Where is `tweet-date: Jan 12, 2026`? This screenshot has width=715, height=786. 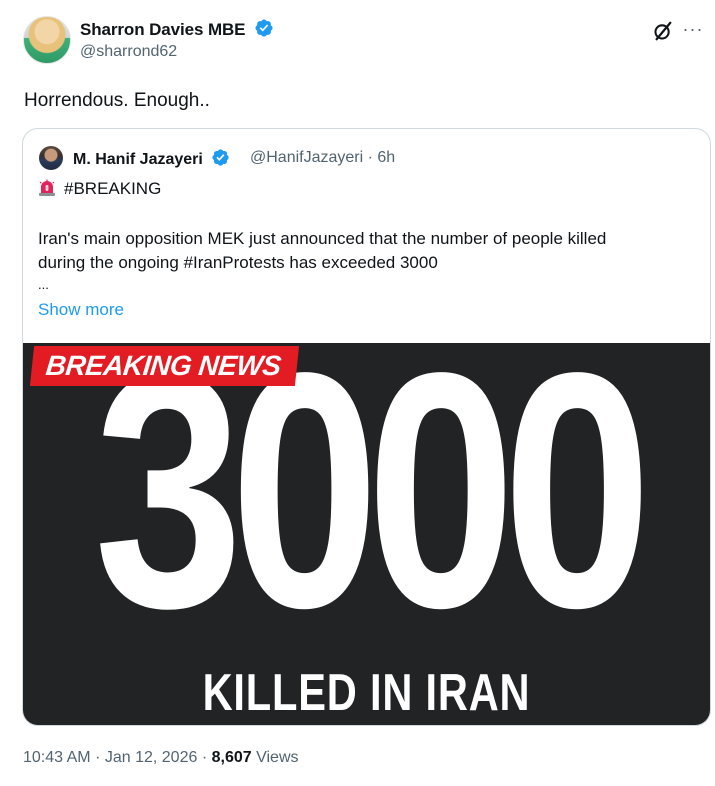 tweet-date: Jan 12, 2026 is located at coordinates (151, 757).